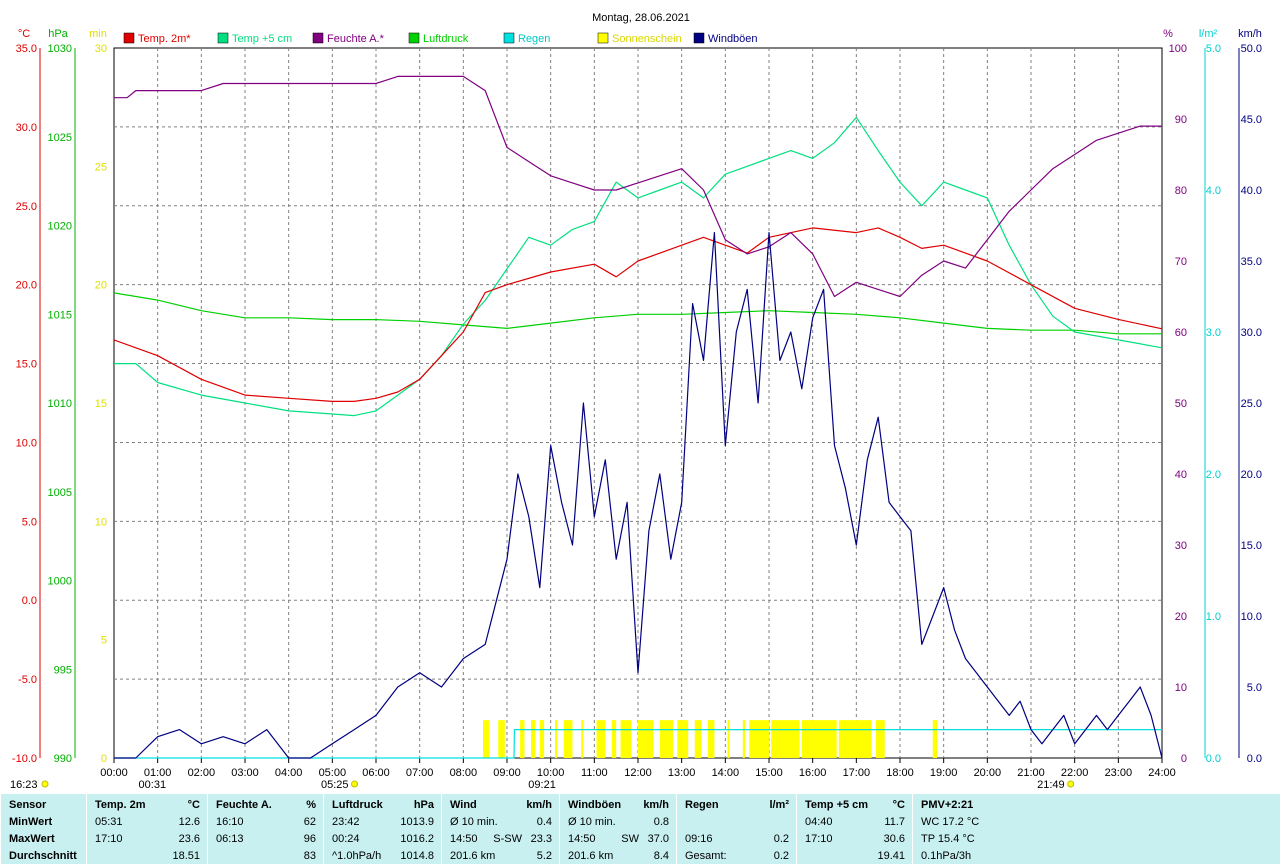  What do you see at coordinates (464, 839) in the screenshot?
I see `stat-value: 14:50` at bounding box center [464, 839].